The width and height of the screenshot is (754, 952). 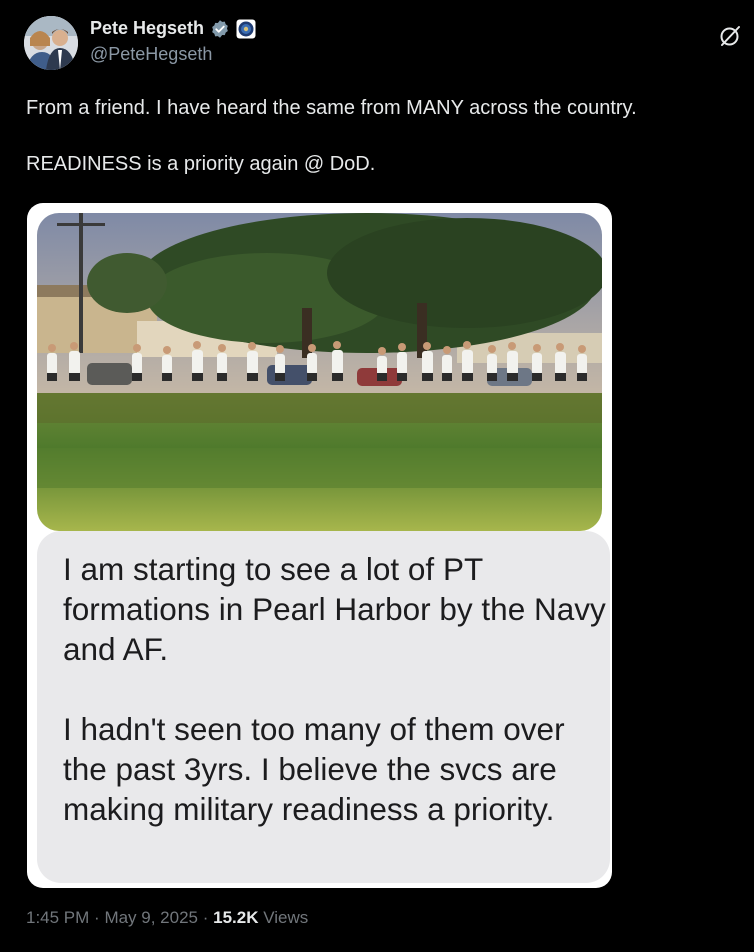 I want to click on verified-badge-icon, so click(x=220, y=29).